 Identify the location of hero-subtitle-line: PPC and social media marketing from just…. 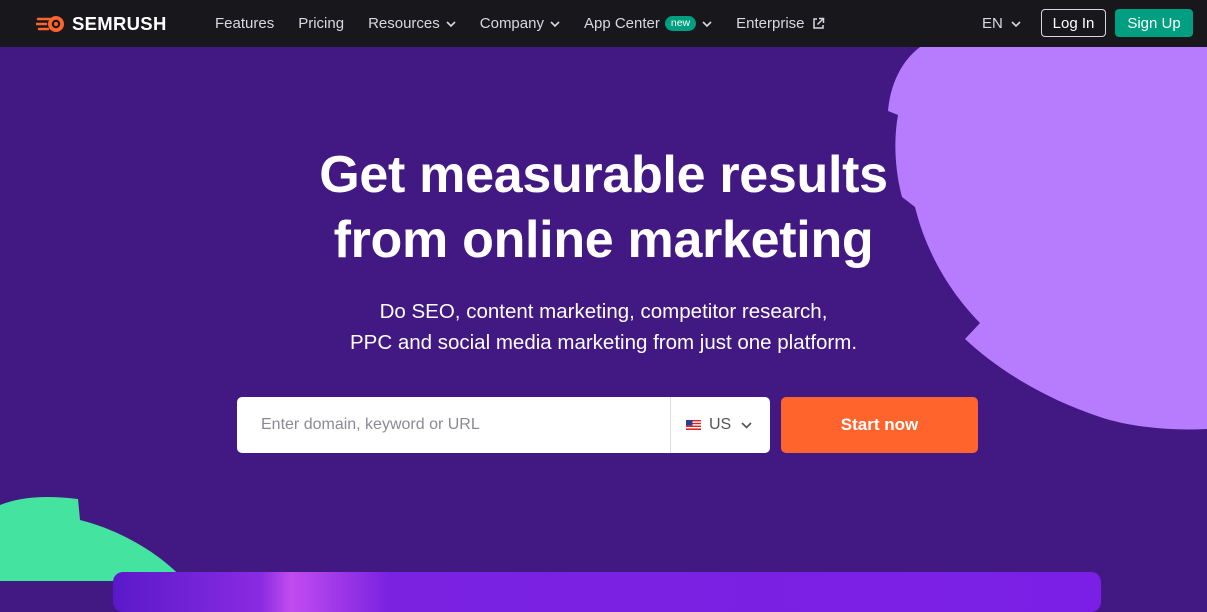
(603, 342).